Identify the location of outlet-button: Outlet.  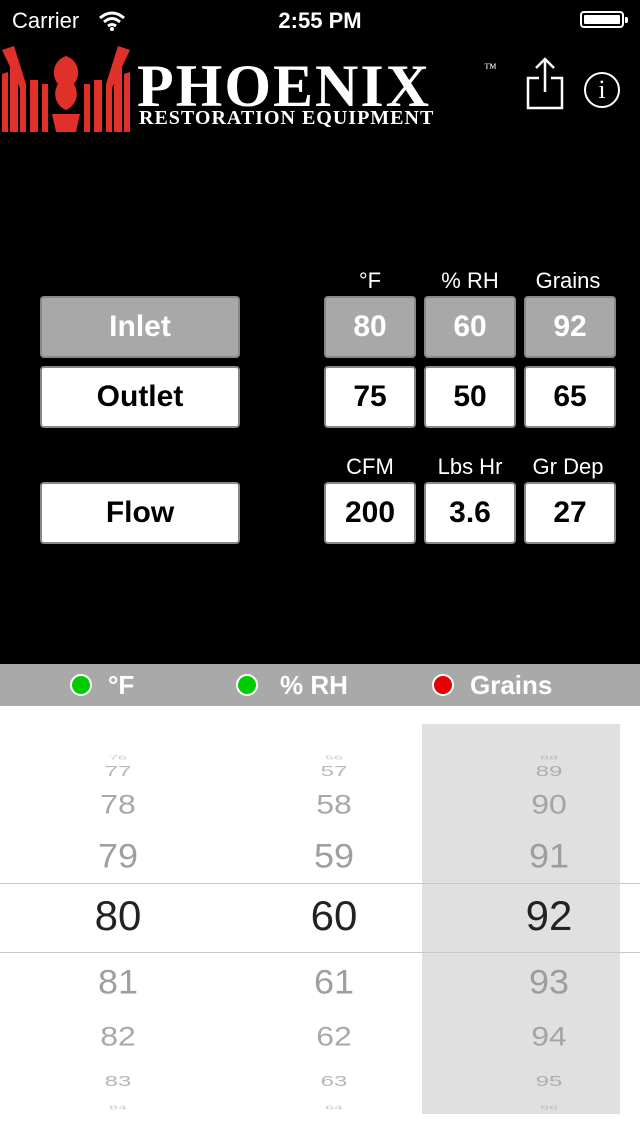
(140, 397).